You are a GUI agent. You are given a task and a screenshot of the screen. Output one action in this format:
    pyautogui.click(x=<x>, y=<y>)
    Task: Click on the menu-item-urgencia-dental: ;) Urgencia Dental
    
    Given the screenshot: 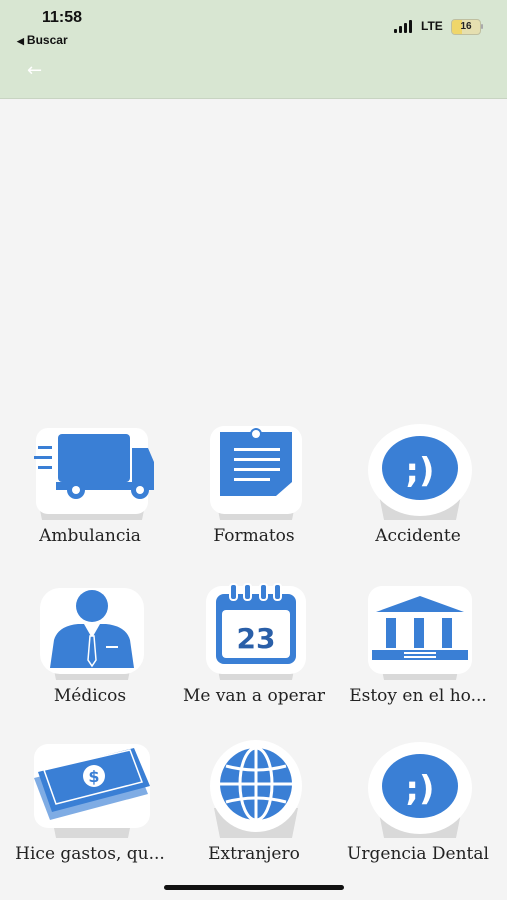 What is the action you would take?
    pyautogui.click(x=418, y=813)
    